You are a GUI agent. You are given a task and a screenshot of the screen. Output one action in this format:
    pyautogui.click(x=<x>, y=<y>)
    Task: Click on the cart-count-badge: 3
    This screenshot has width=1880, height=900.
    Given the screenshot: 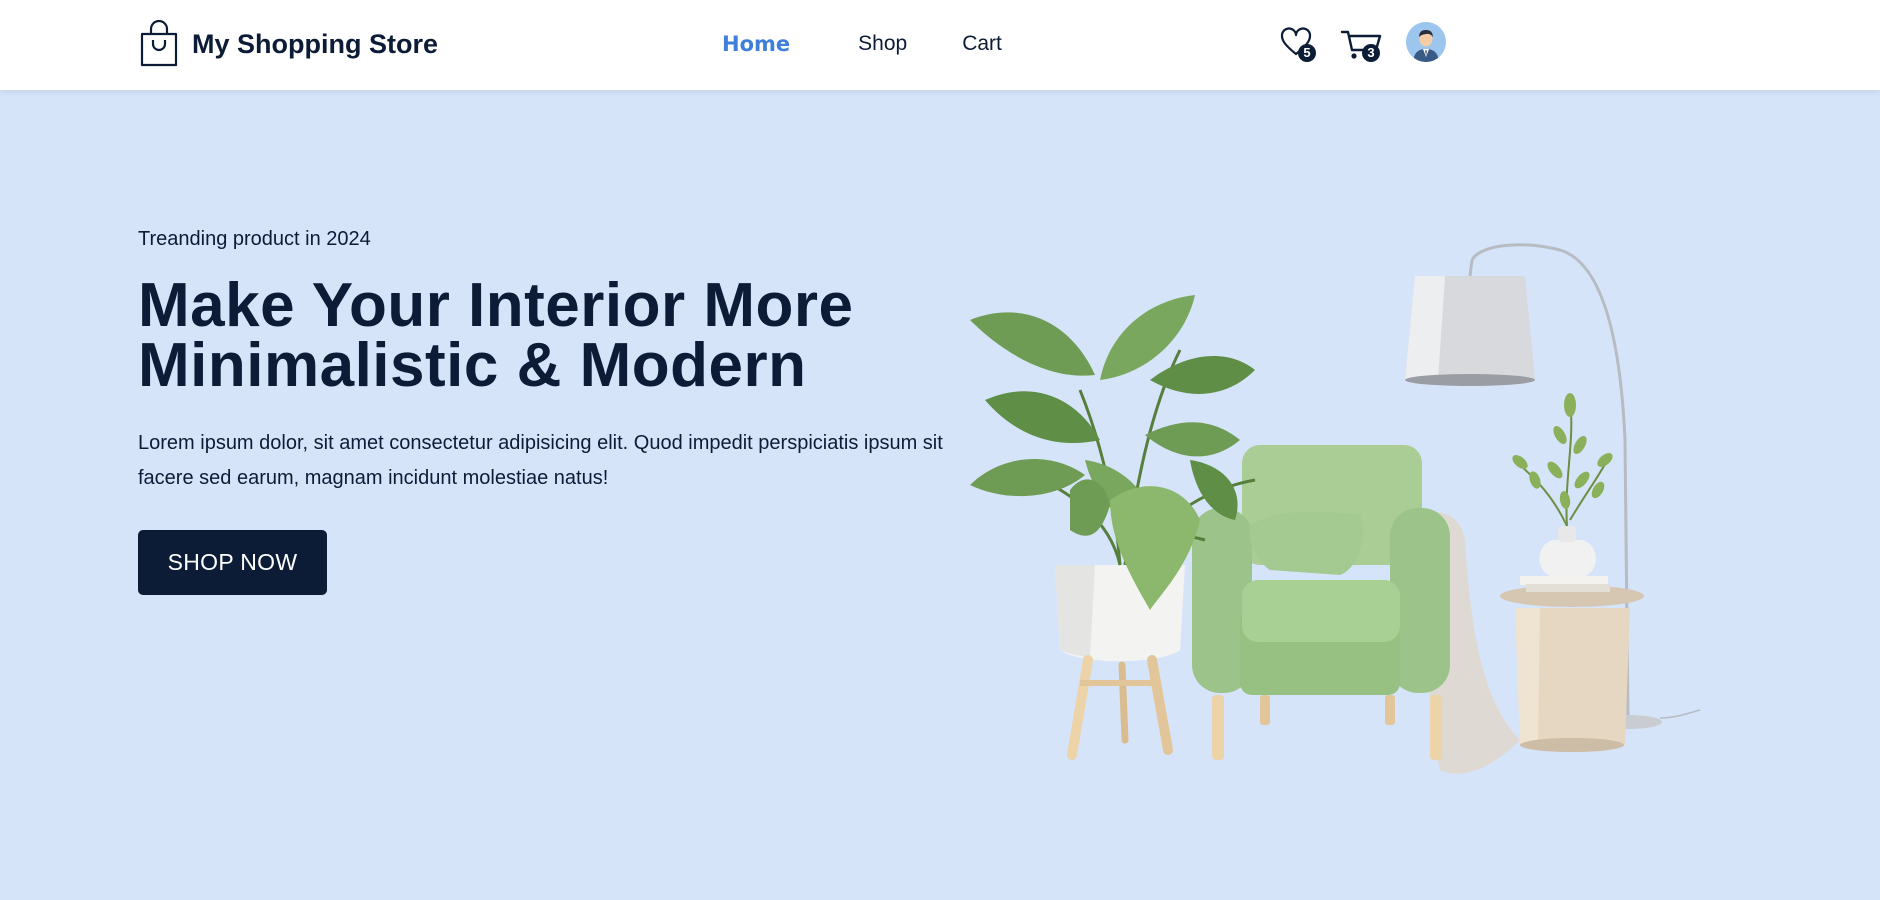 What is the action you would take?
    pyautogui.click(x=1371, y=53)
    